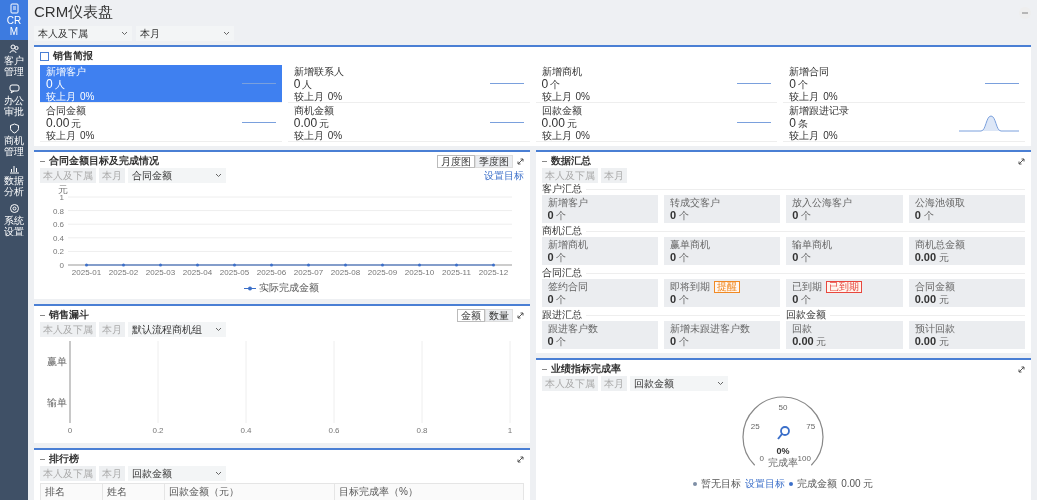 The height and width of the screenshot is (500, 1037). Describe the element at coordinates (14, 220) in the screenshot. I see `sidebar-item: 系统设置` at that location.